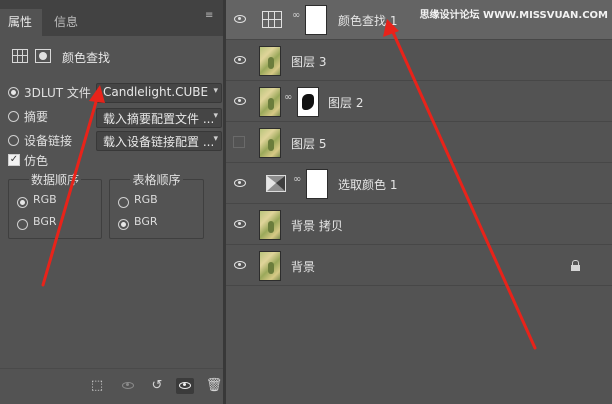 This screenshot has height=404, width=612. What do you see at coordinates (21, 22) in the screenshot?
I see `tab-properties: 属性` at bounding box center [21, 22].